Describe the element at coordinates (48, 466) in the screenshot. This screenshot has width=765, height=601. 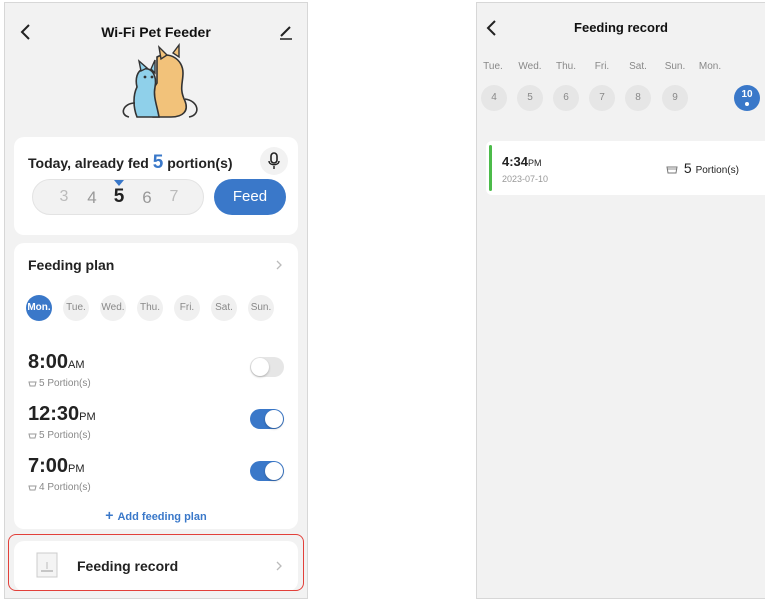
I see `plan-time-value: 7:00` at that location.